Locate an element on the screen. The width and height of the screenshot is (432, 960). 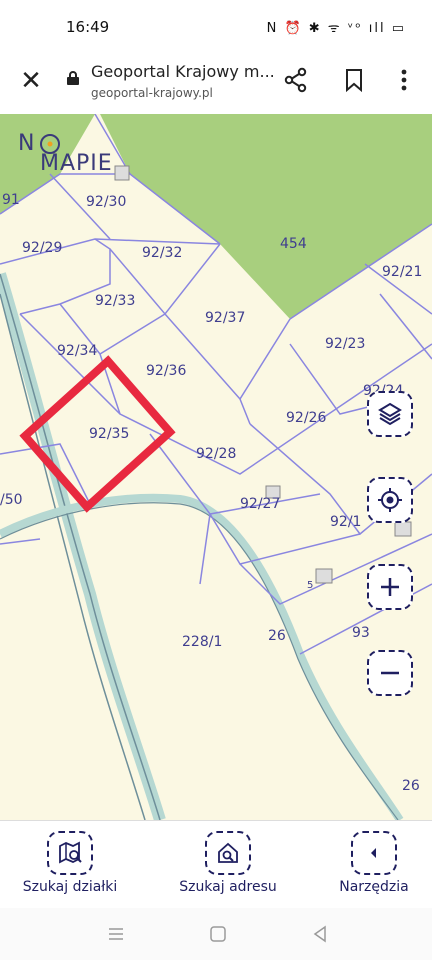
logo-n: N is located at coordinates (26, 143).